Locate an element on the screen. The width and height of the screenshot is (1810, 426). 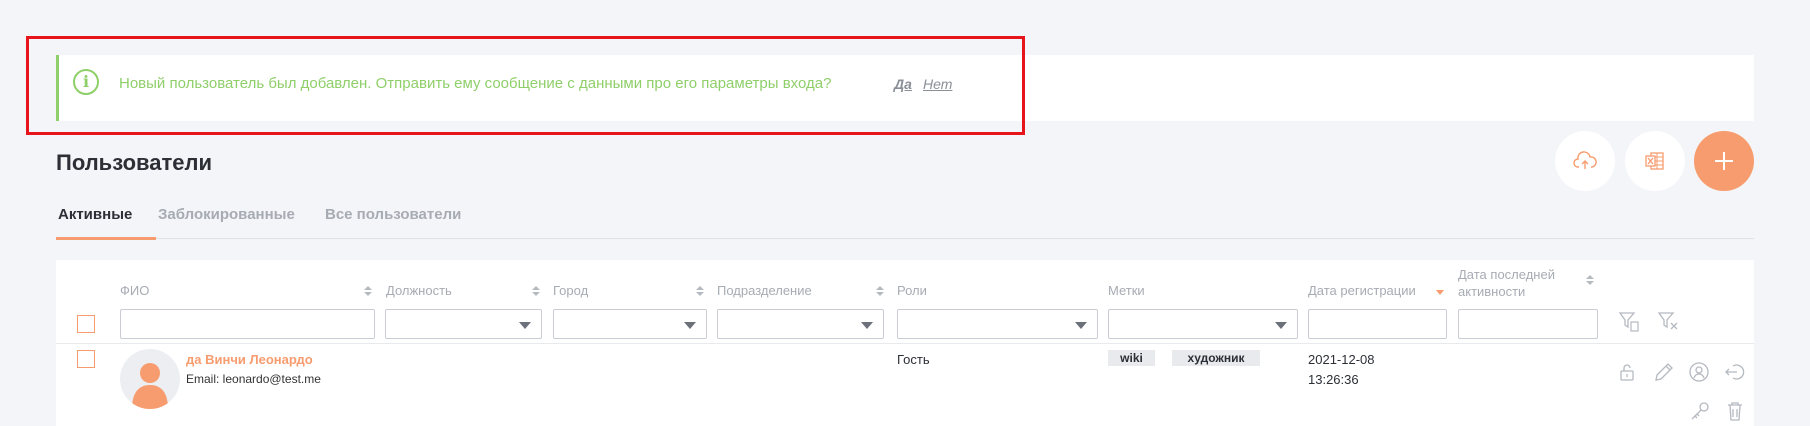
trash-icon is located at coordinates (1735, 411).